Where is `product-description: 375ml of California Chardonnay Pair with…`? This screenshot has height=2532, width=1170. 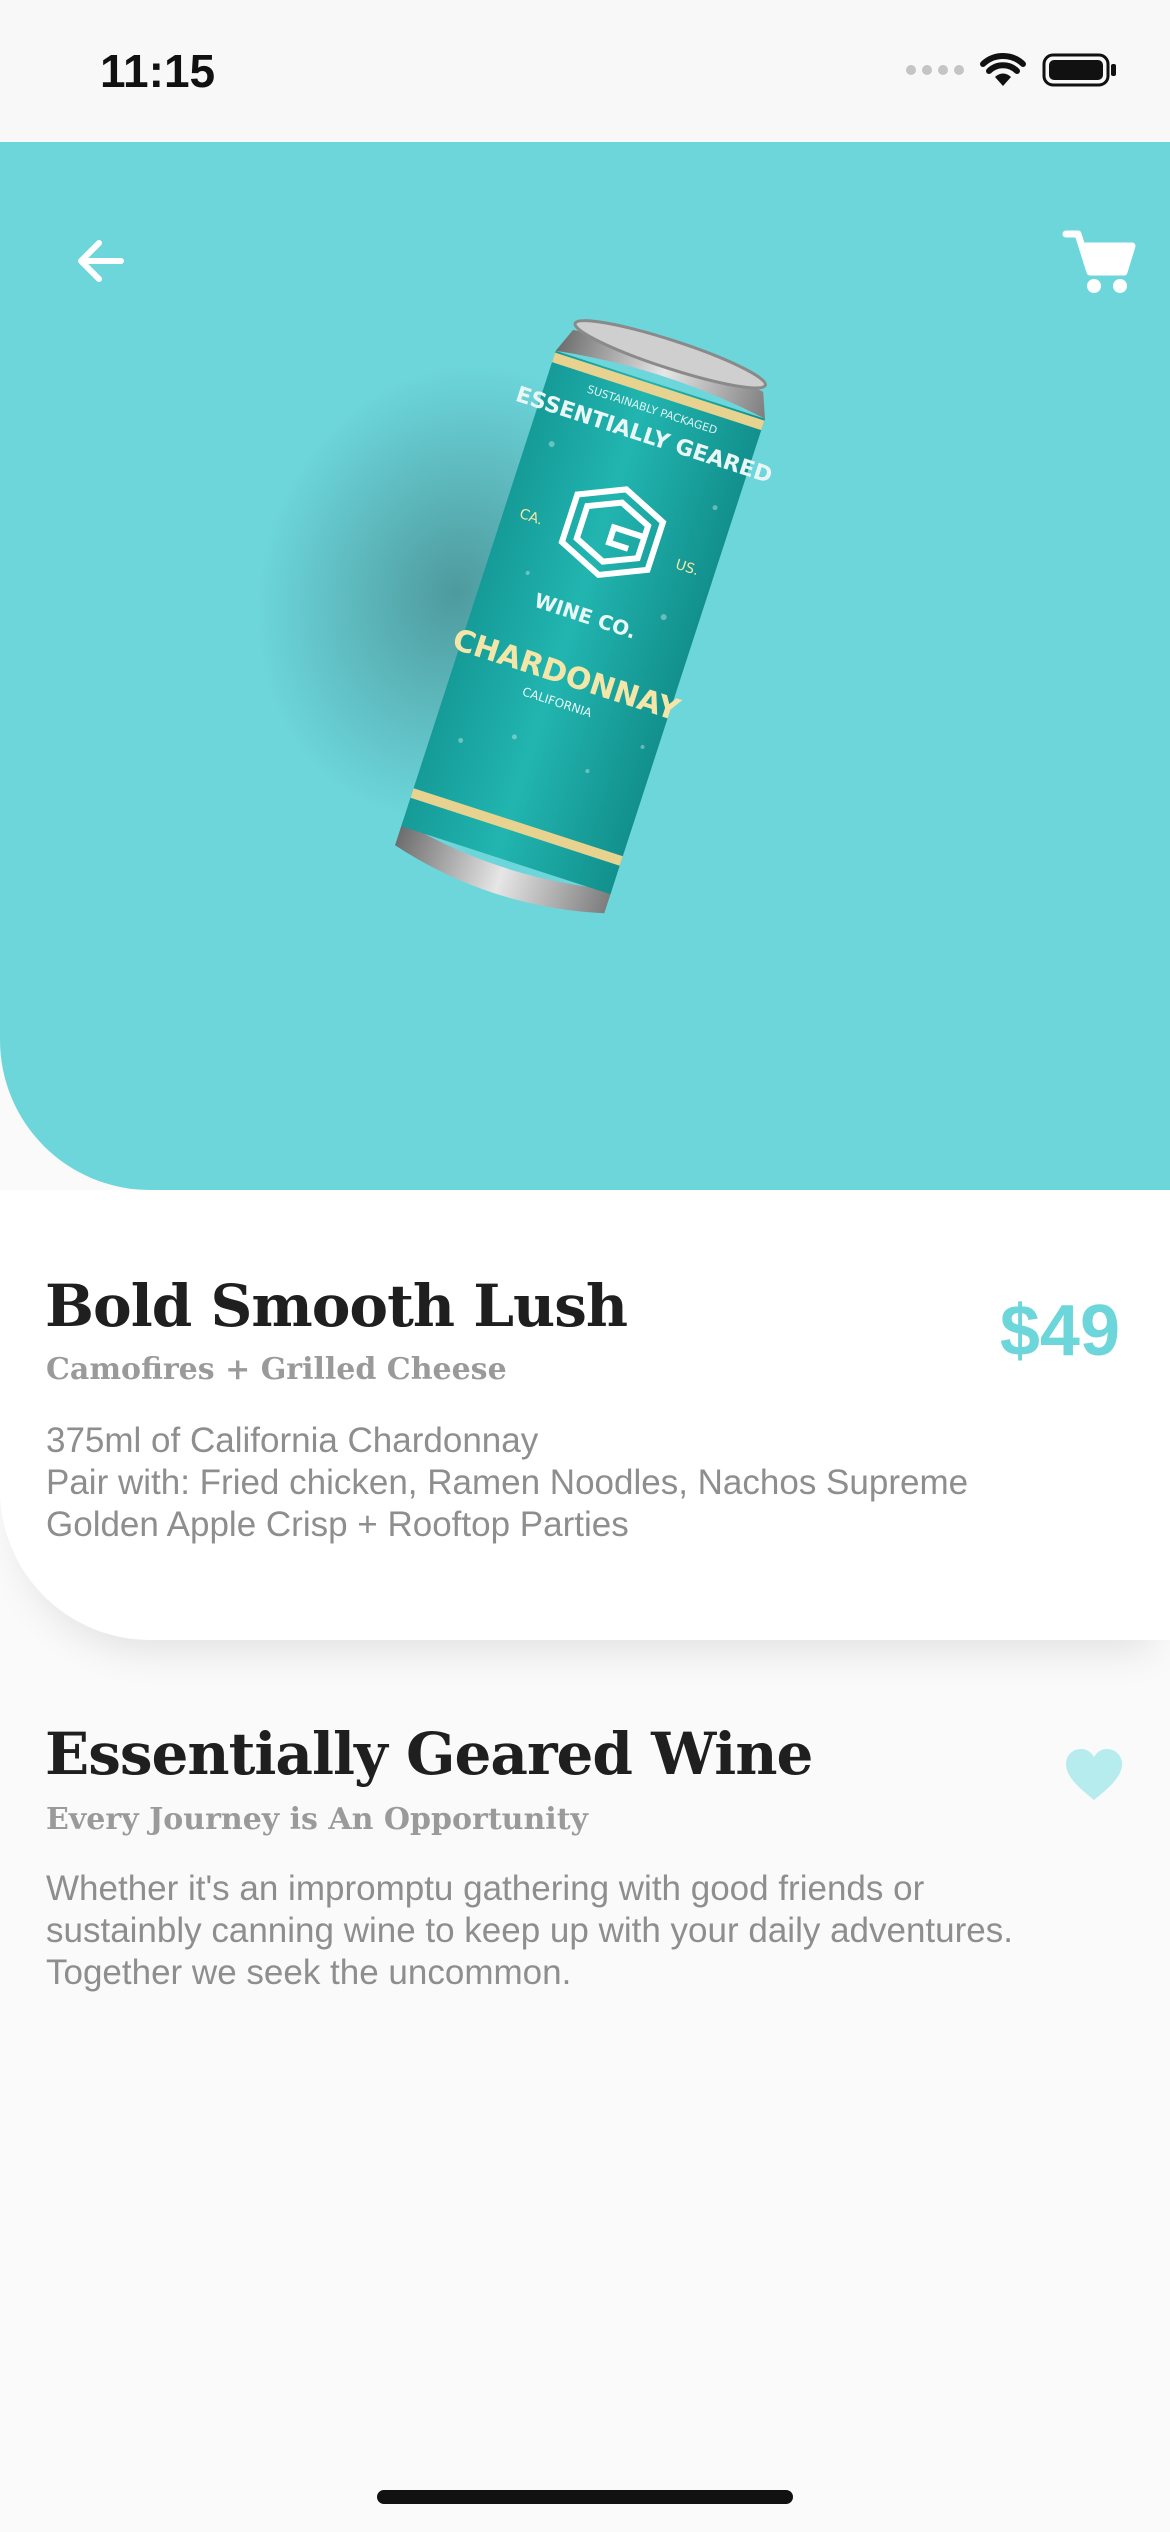
product-description: 375ml of California Chardonnay Pair with… is located at coordinates (507, 1483).